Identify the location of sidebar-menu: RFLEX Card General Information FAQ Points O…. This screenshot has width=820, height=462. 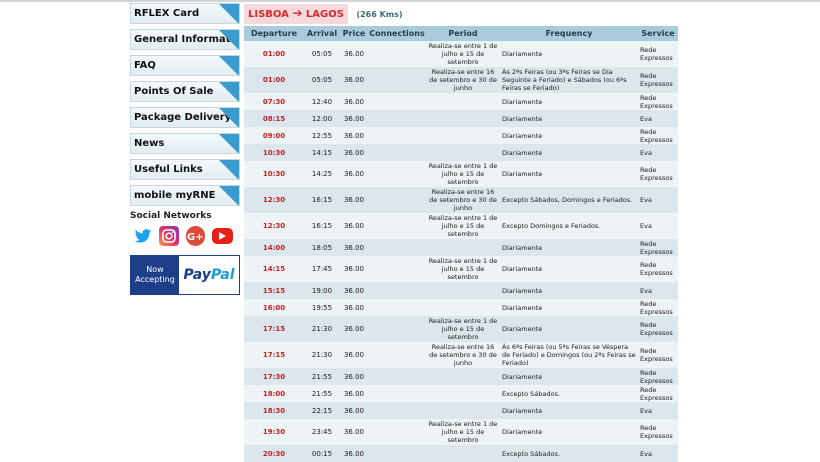
(185, 104).